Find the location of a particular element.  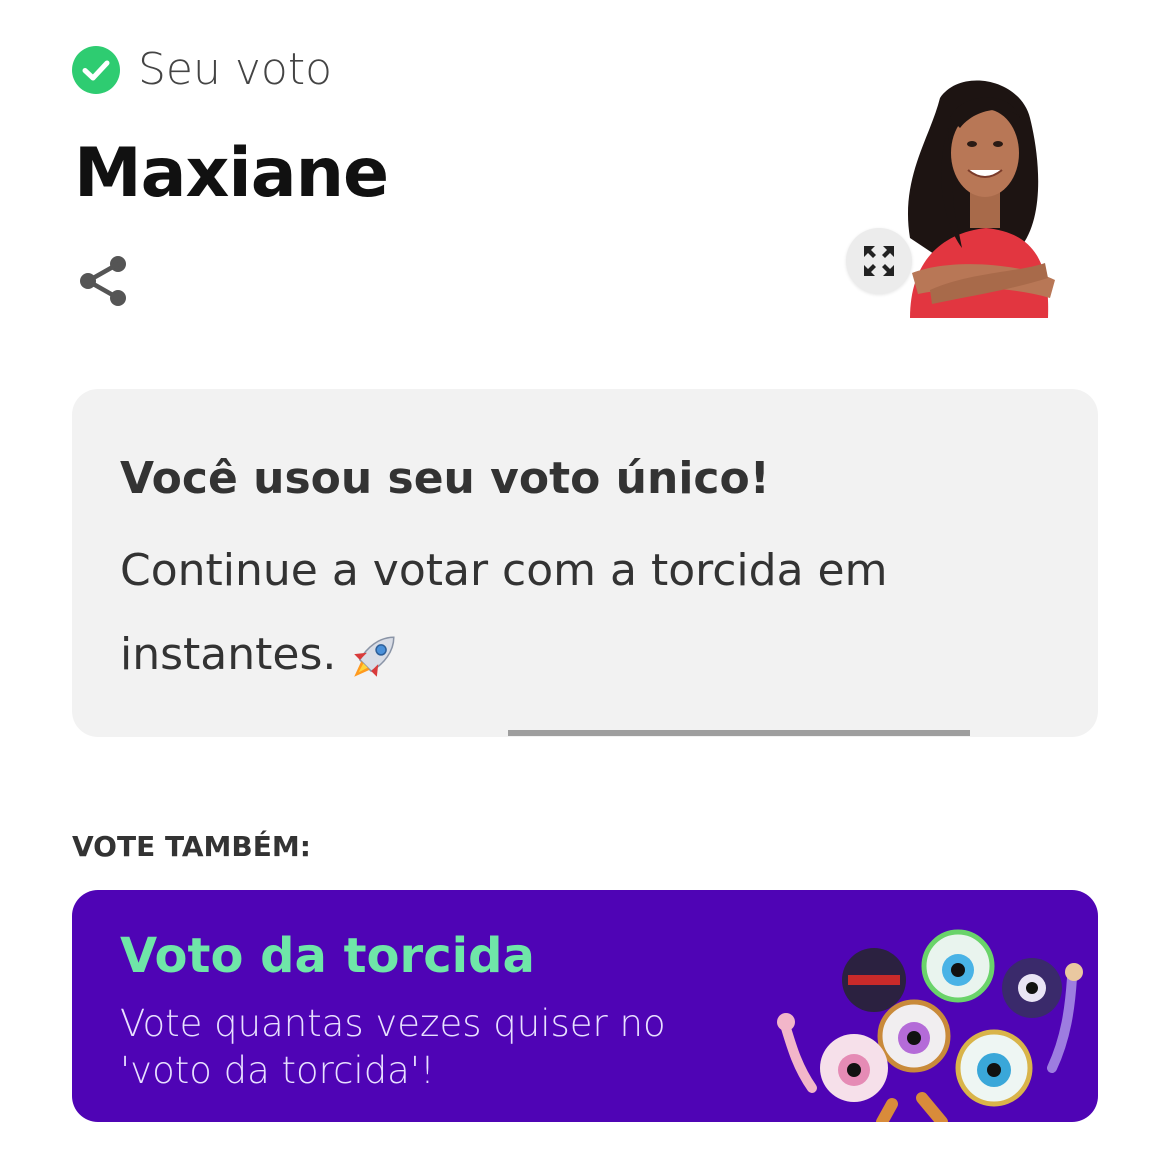

vote-status: Seu voto is located at coordinates (202, 69).